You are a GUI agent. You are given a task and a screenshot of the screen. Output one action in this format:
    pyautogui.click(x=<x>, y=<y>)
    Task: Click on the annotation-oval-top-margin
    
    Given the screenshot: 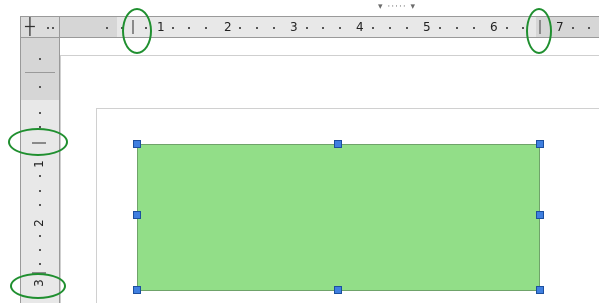 What is the action you would take?
    pyautogui.click(x=38, y=142)
    